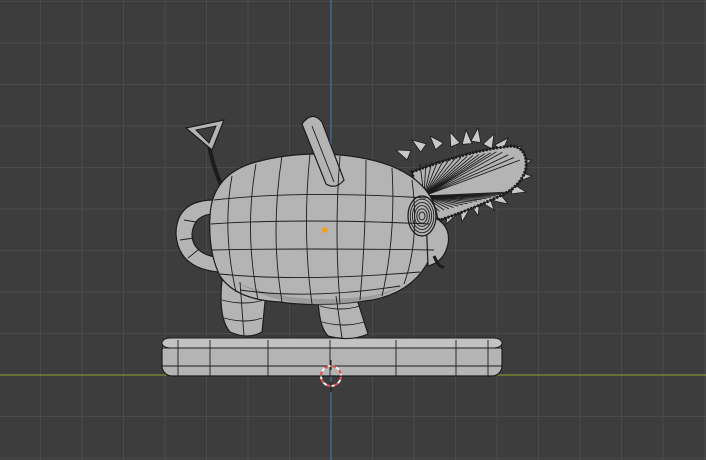 Image resolution: width=706 pixels, height=460 pixels. I want to click on pedestal-top, so click(332, 343).